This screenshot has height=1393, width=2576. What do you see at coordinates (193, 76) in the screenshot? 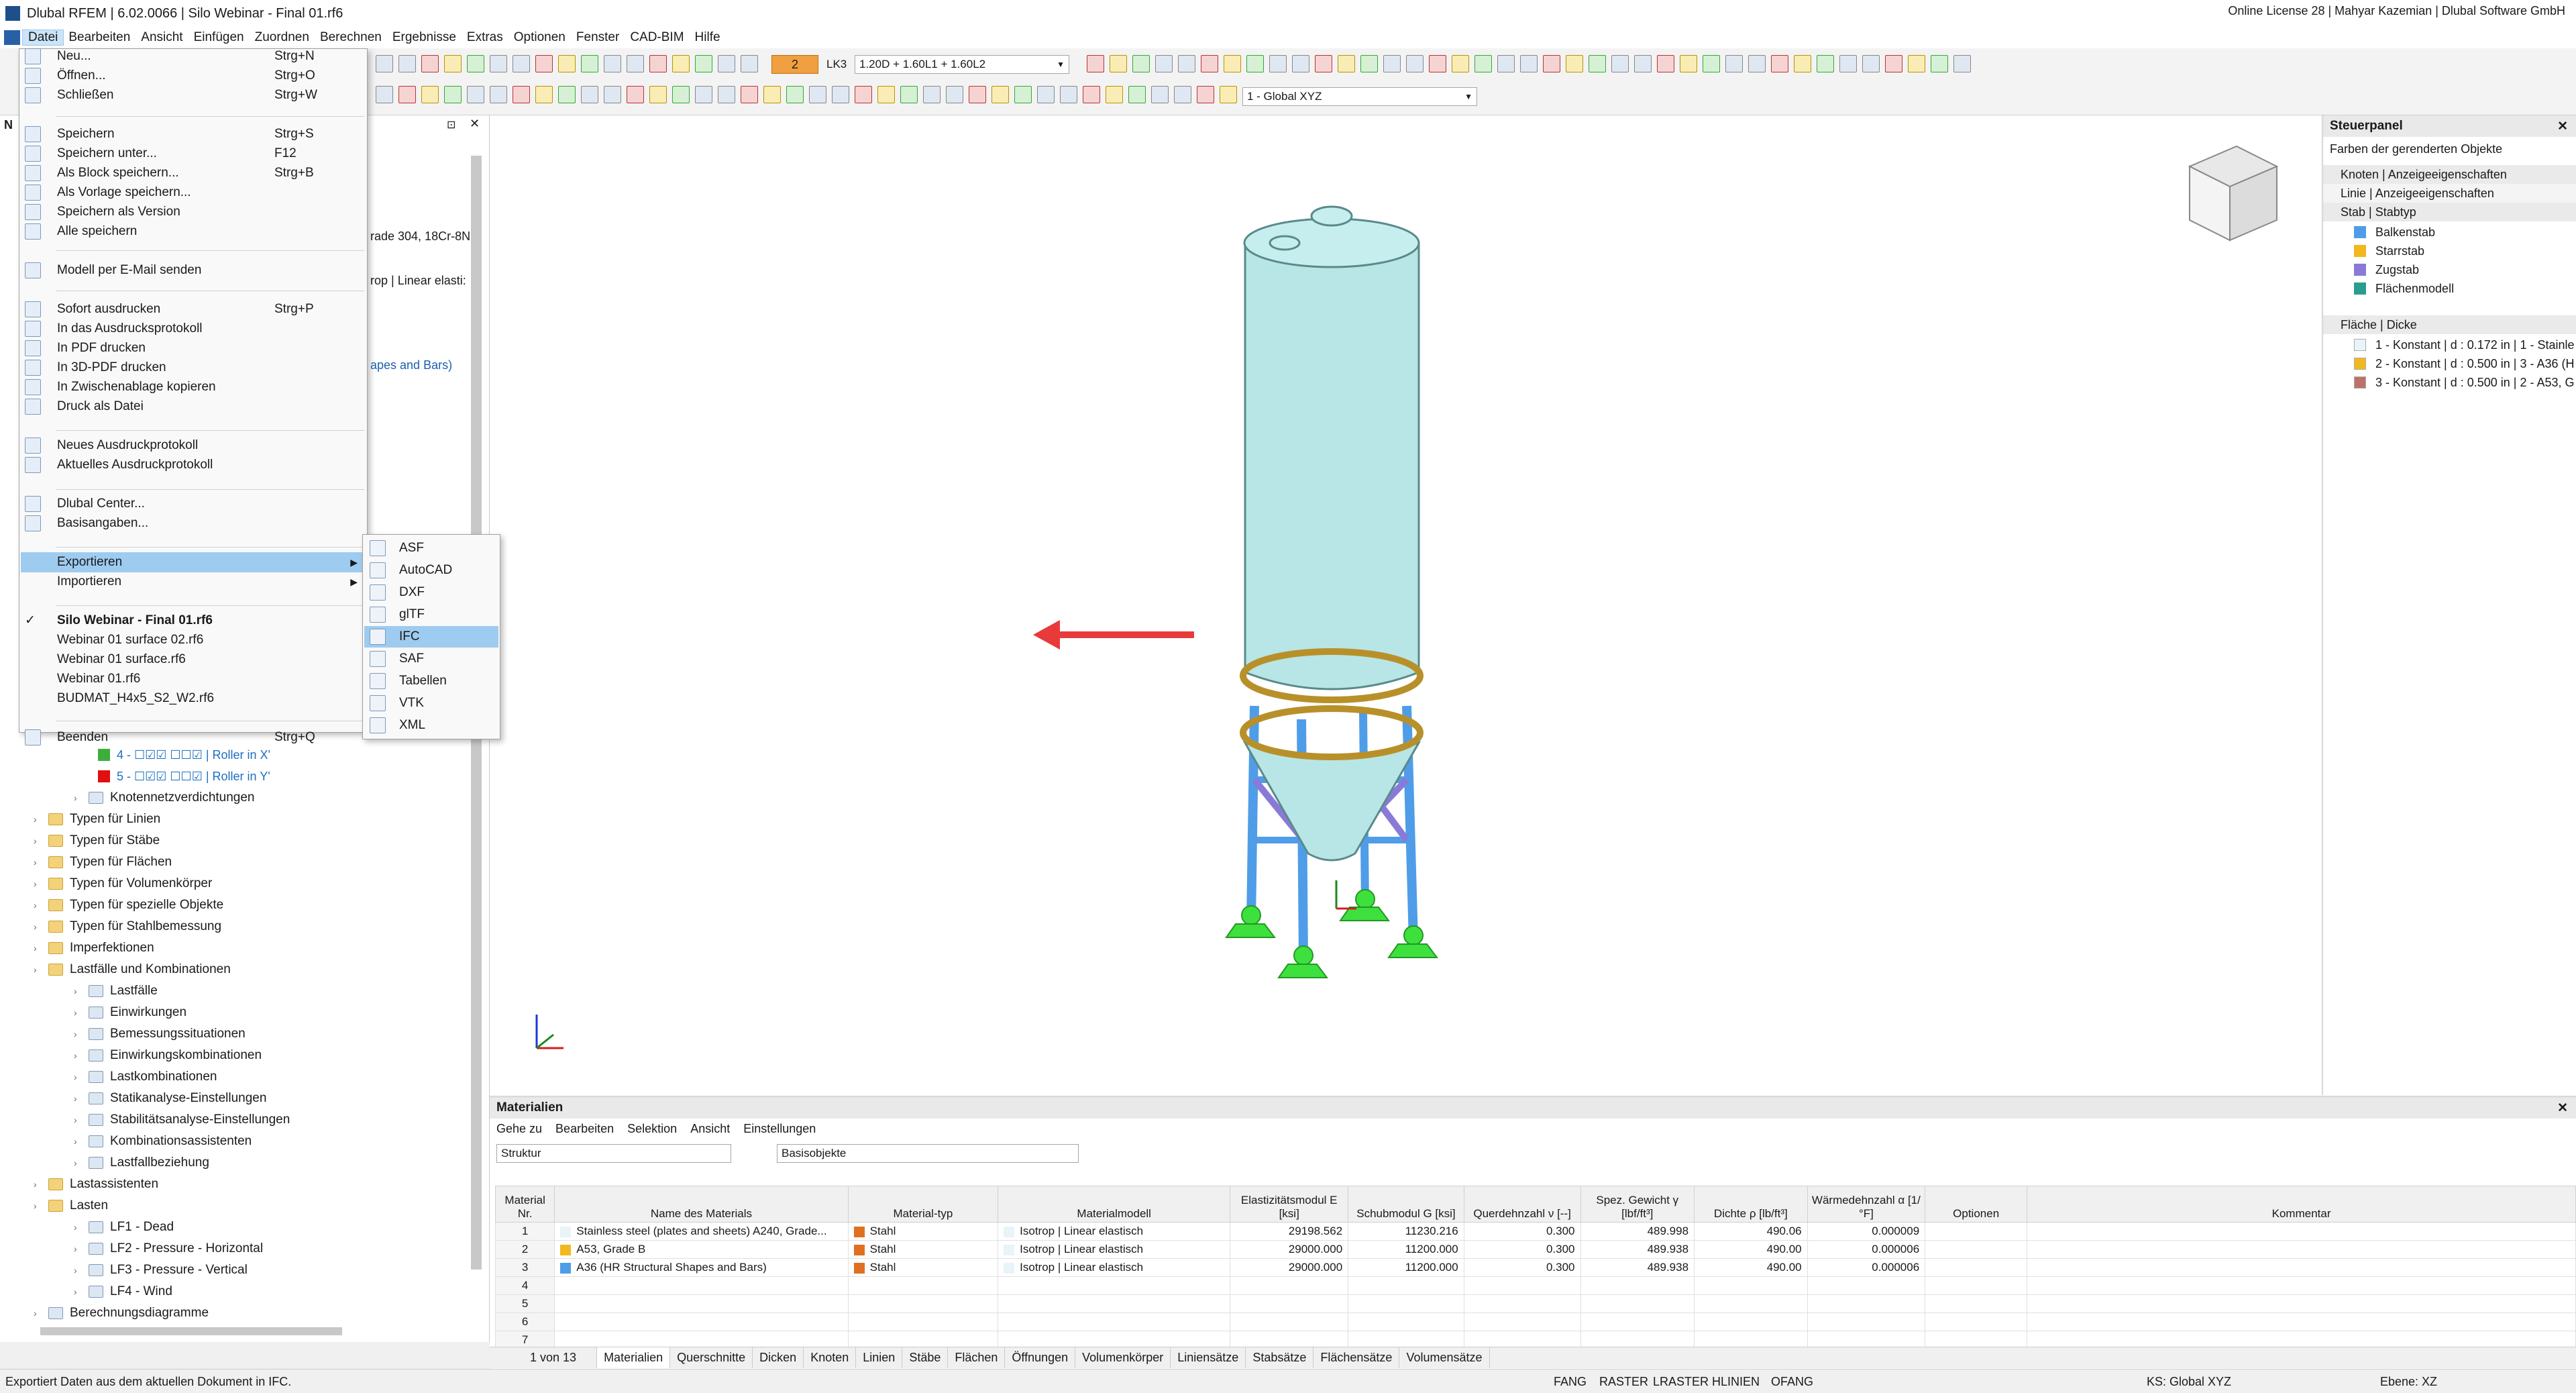
I see `file-menu-item: Öffnen...Strg+O` at bounding box center [193, 76].